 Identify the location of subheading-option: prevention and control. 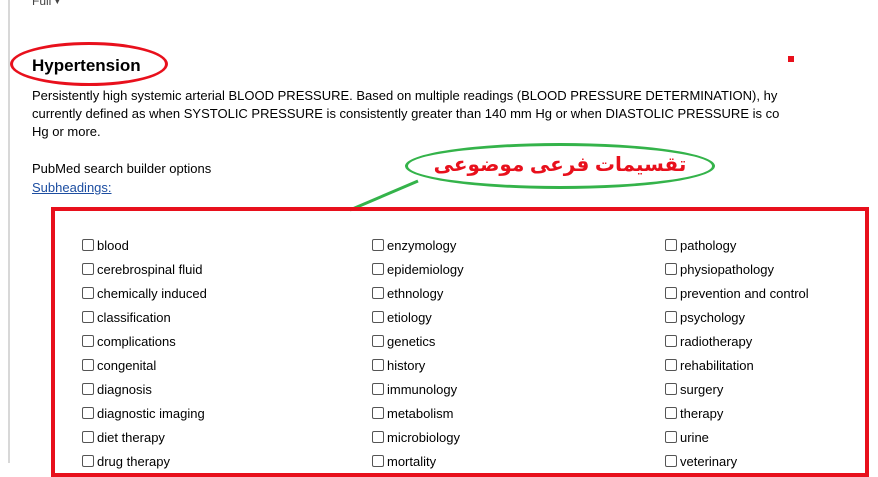
(737, 293).